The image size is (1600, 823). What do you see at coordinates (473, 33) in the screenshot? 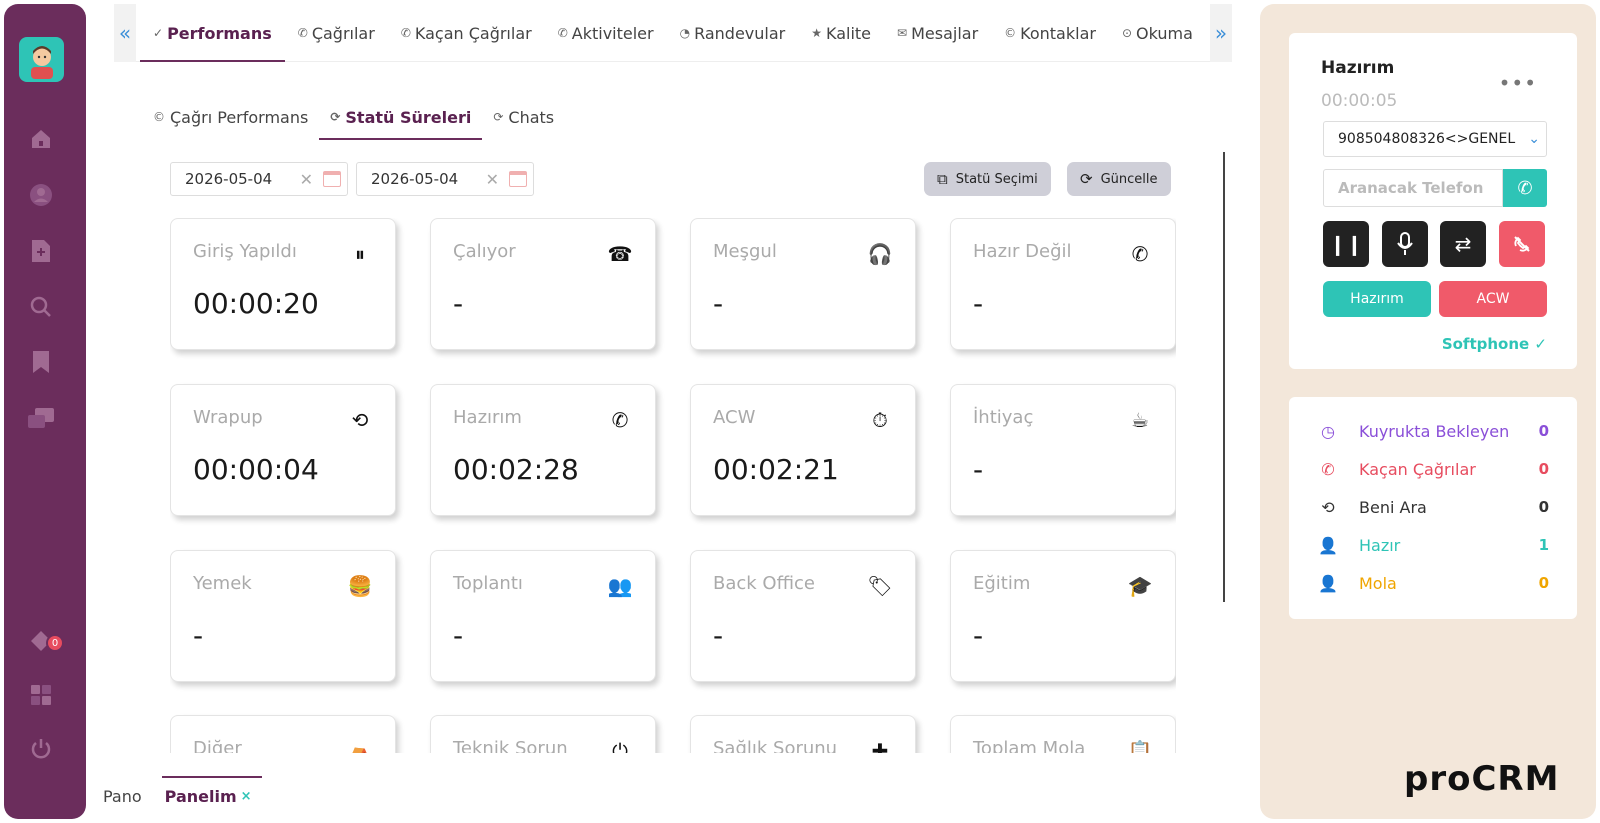
I see `tab-label: Kaçan Çağrılar` at bounding box center [473, 33].